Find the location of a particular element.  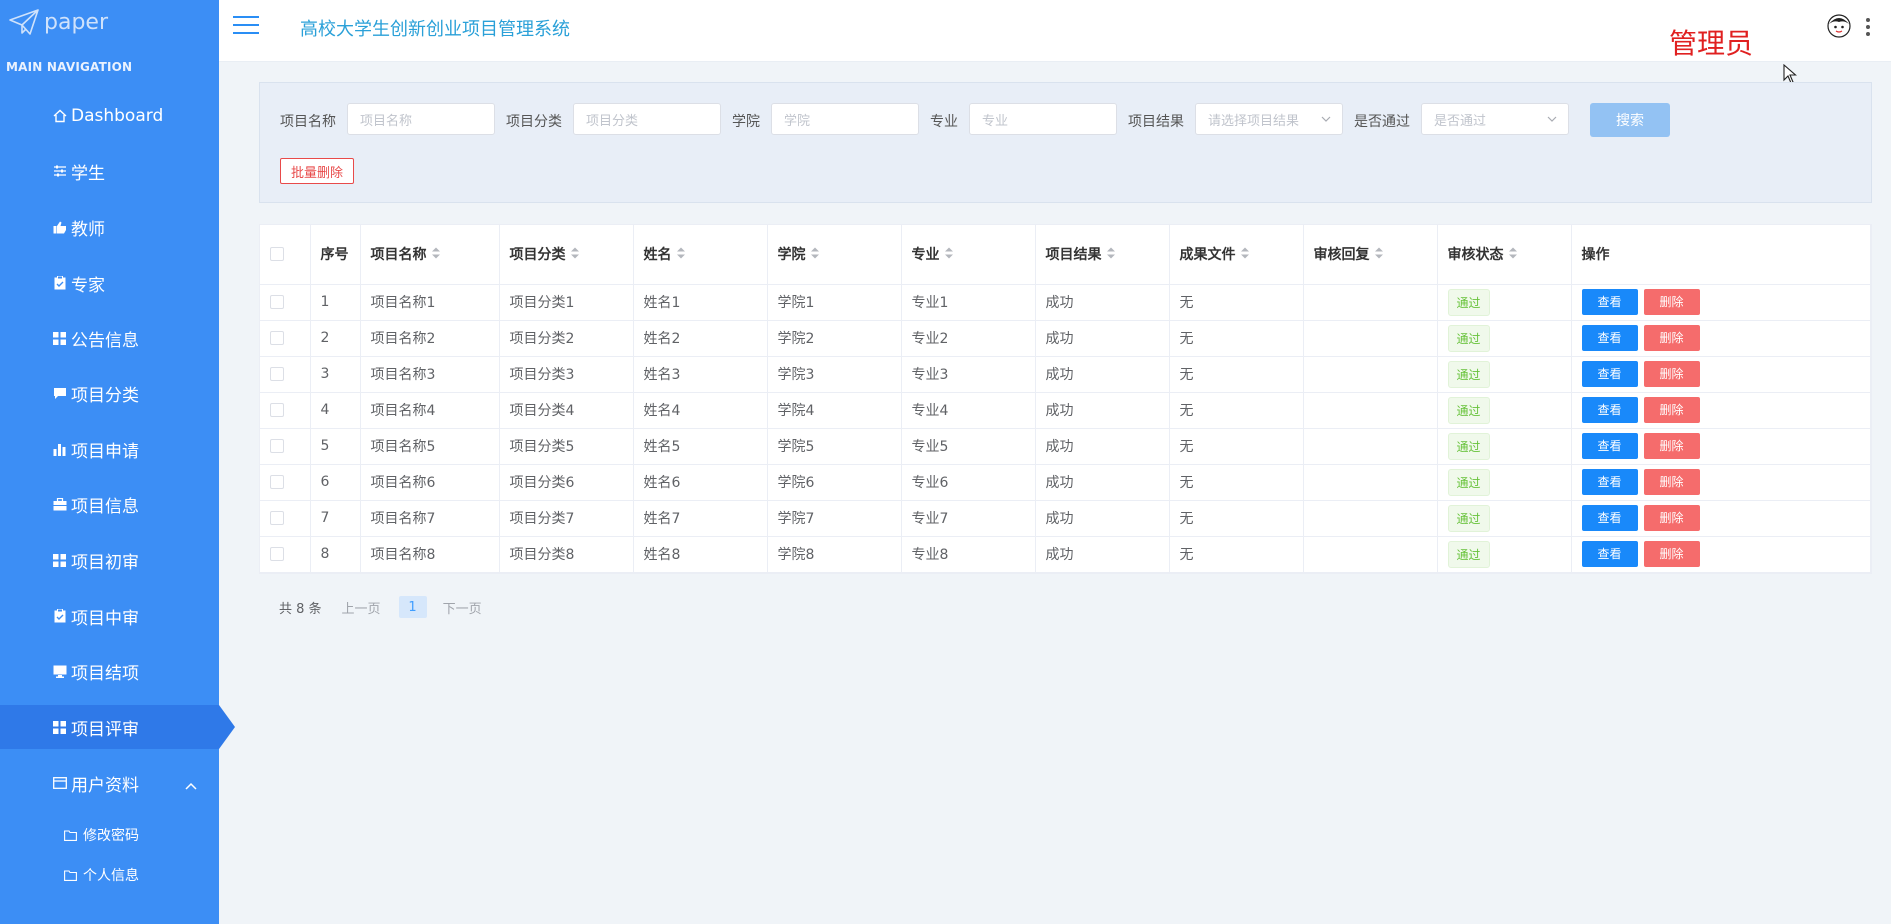

sidebar-item-project-application: 项目申请 is located at coordinates (109, 449).